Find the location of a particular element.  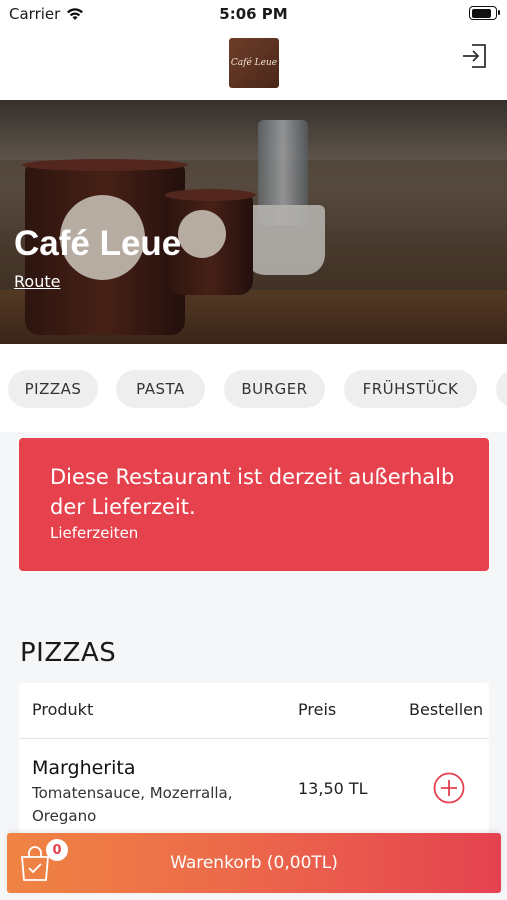

category-chip-pizzas: PIZZAS is located at coordinates (53, 389).